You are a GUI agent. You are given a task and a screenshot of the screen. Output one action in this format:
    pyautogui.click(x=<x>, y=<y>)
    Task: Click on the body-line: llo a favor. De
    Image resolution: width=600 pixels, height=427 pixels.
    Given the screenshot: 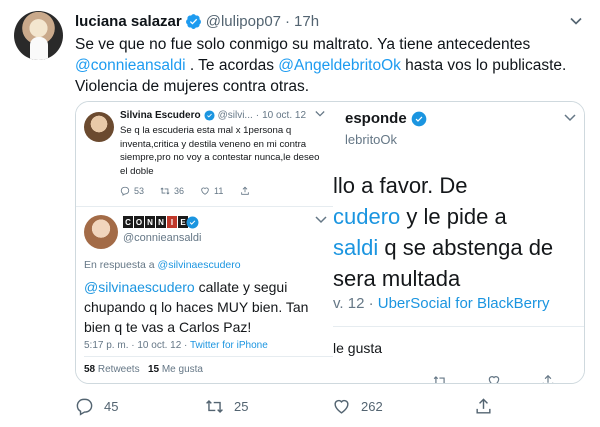 What is the action you would take?
    pyautogui.click(x=400, y=185)
    